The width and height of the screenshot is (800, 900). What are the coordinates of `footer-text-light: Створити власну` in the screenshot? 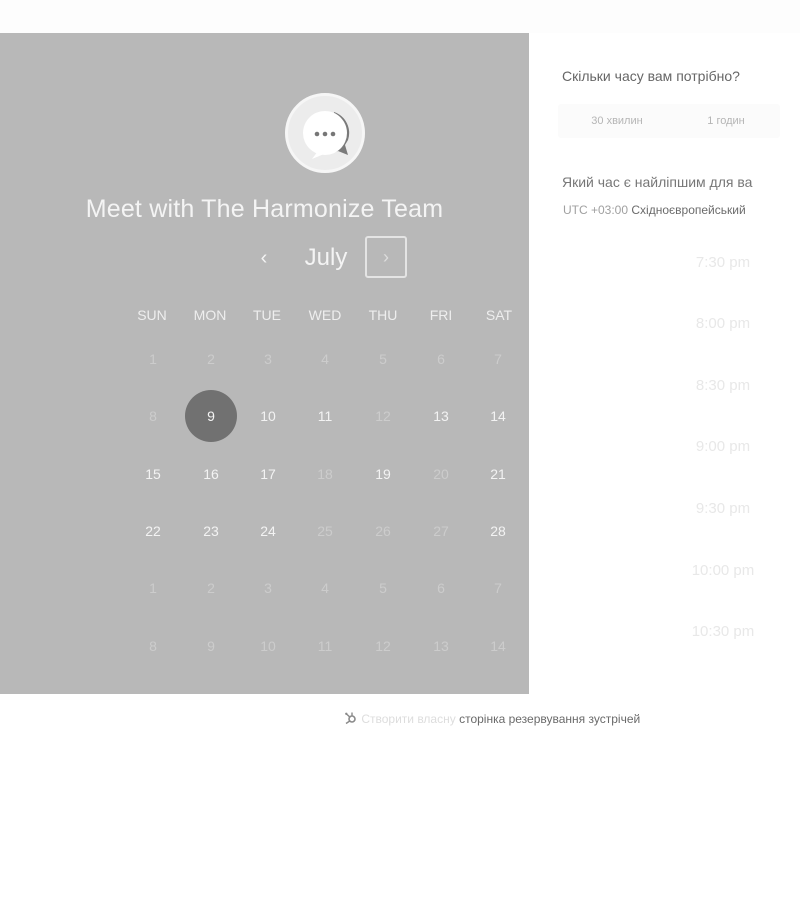 It's located at (408, 719).